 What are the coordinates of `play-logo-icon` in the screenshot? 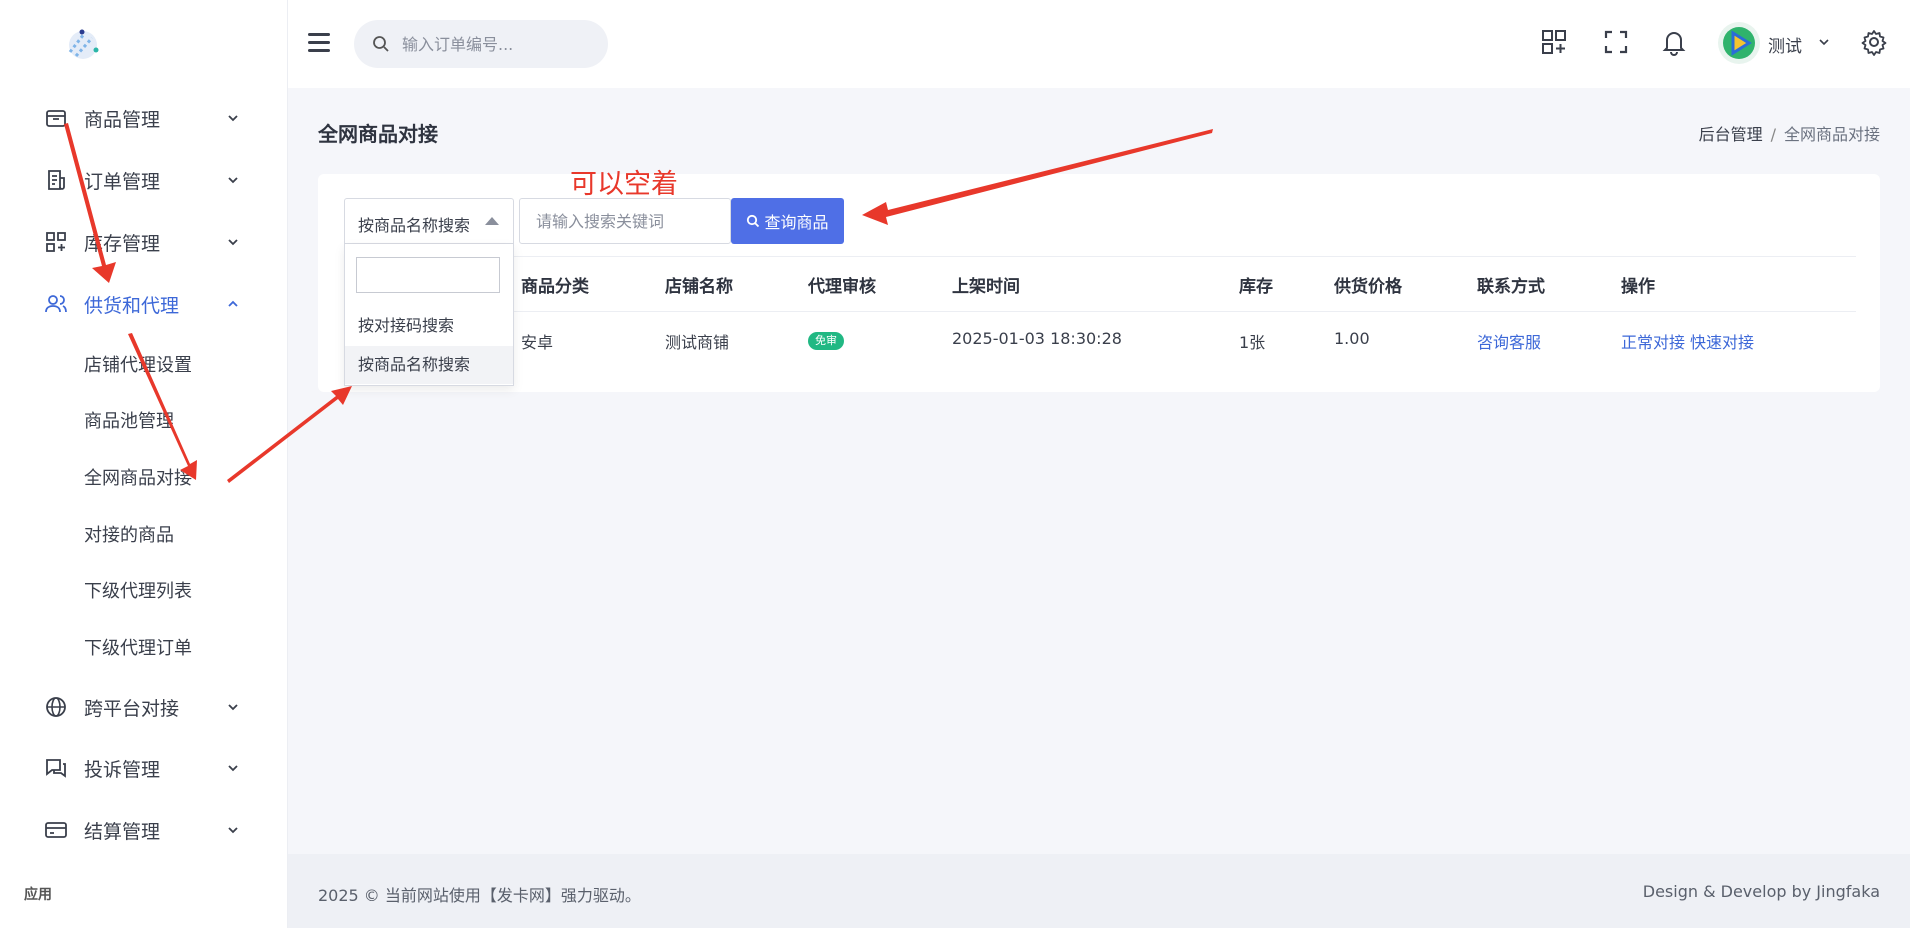 It's located at (1739, 43).